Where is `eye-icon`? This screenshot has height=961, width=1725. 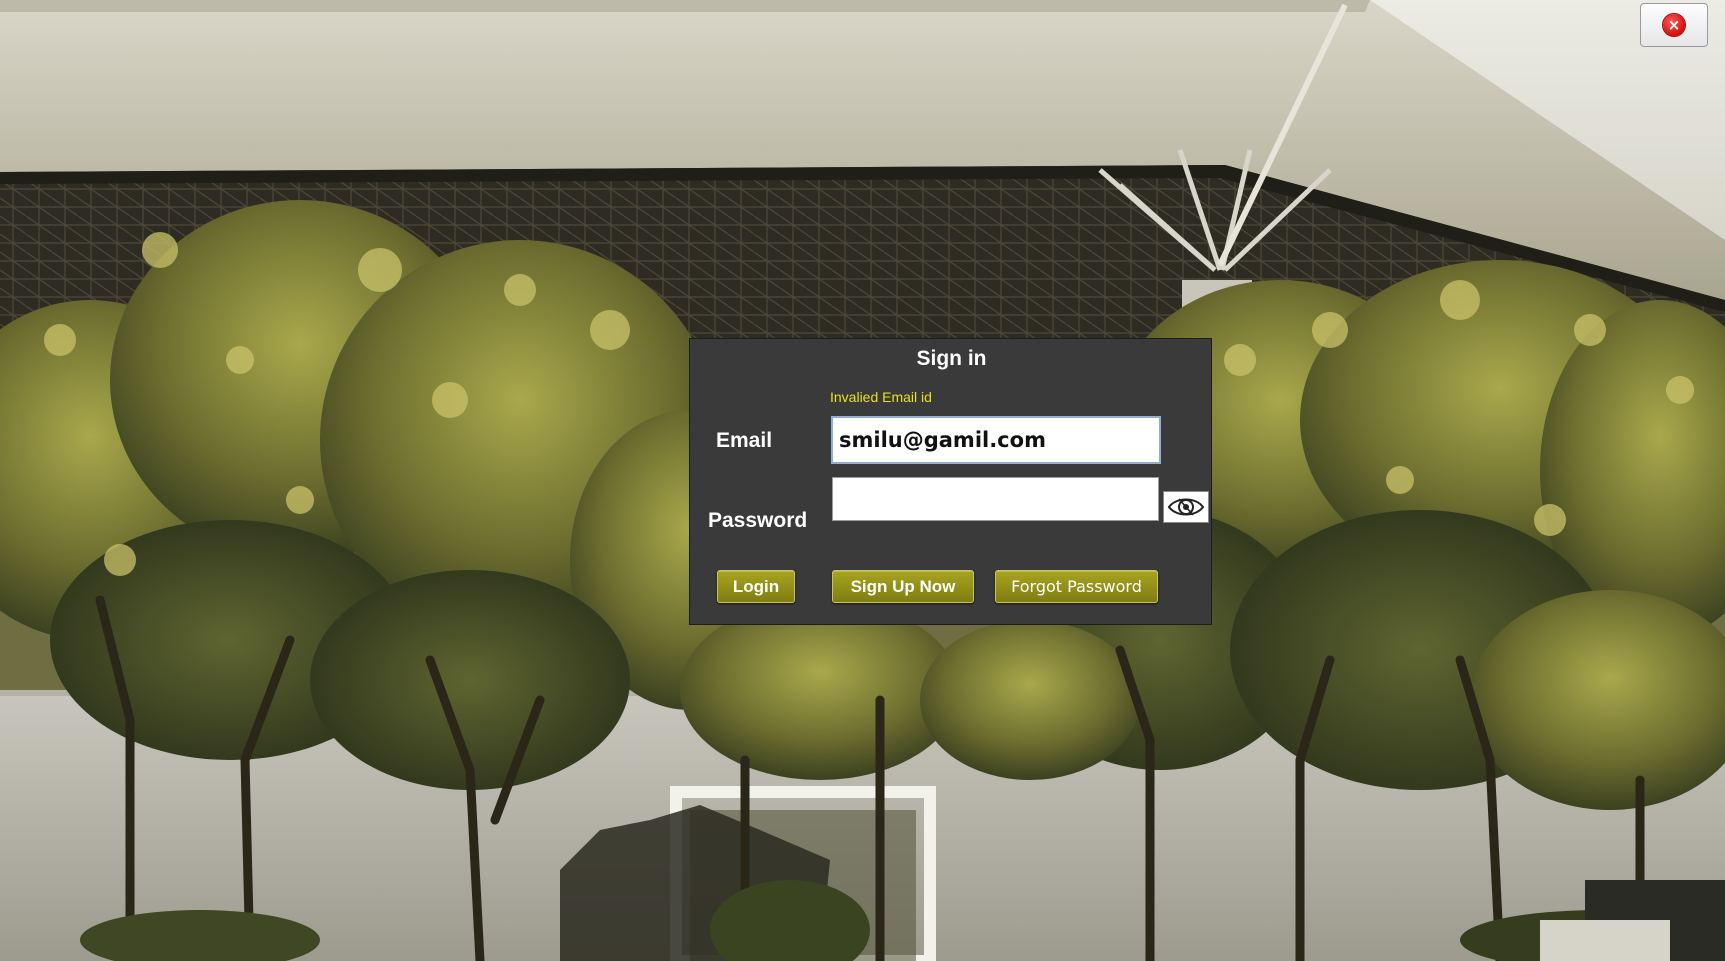 eye-icon is located at coordinates (1186, 507).